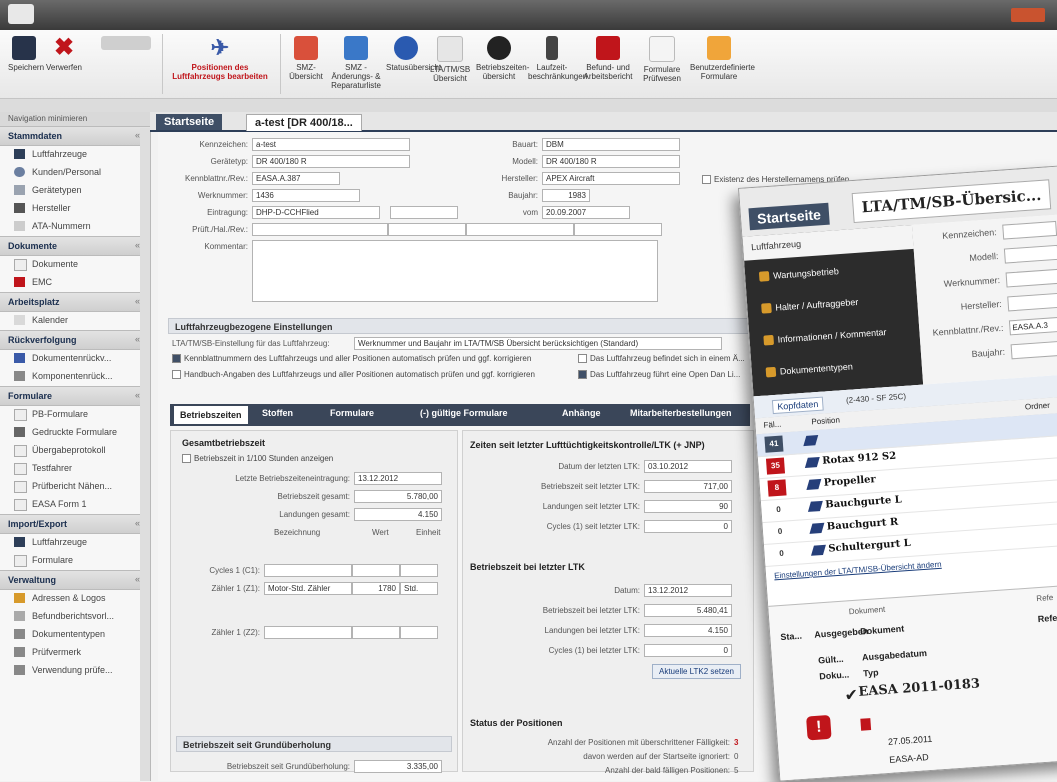 The height and width of the screenshot is (782, 1057). What do you see at coordinates (376, 588) in the screenshot?
I see `zaehler1-value-field: 1780` at bounding box center [376, 588].